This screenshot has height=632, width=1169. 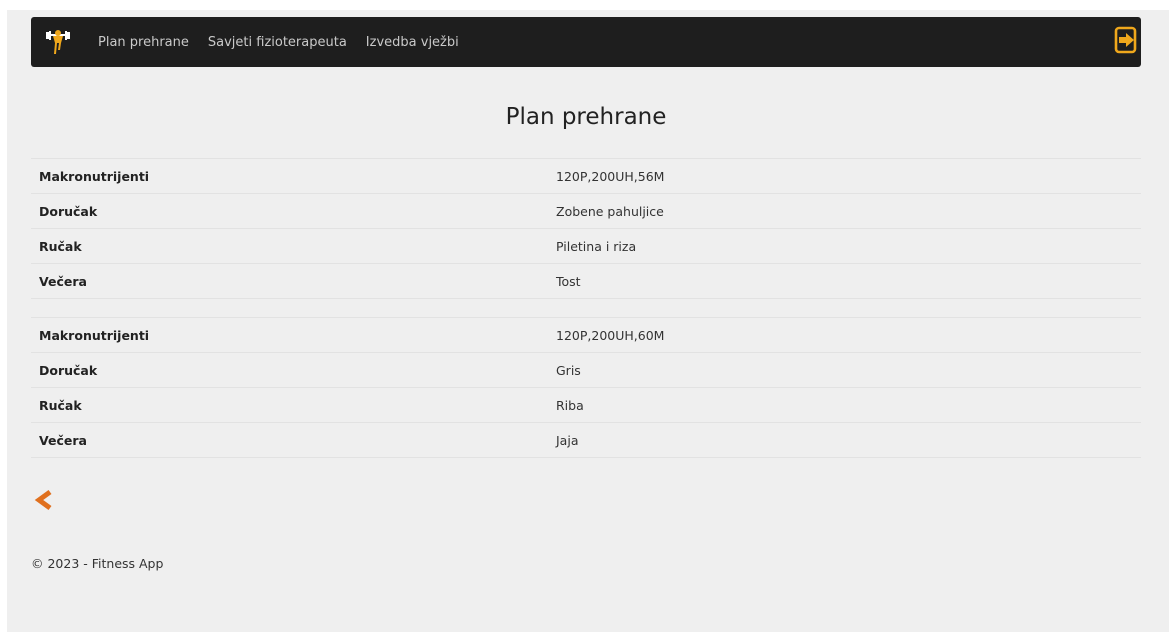 I want to click on row-value: Riba, so click(x=844, y=405).